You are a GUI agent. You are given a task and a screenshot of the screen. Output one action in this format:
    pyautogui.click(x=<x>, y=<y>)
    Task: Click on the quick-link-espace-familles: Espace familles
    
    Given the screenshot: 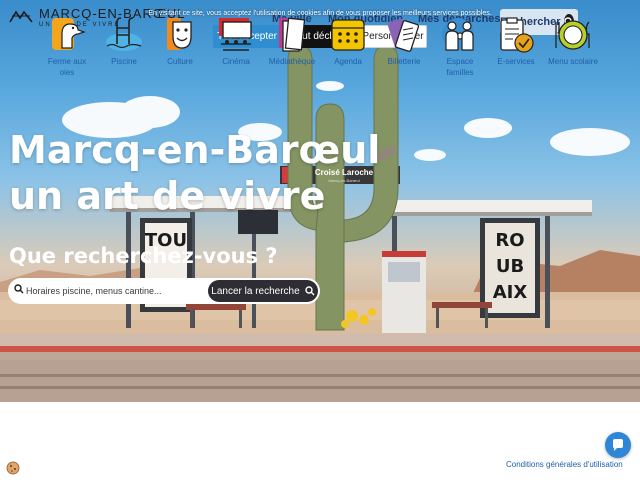 What is the action you would take?
    pyautogui.click(x=460, y=47)
    